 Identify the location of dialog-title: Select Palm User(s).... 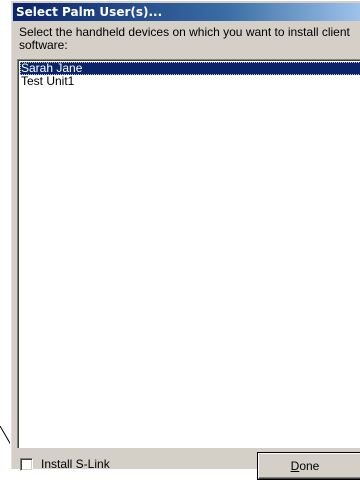
(186, 12).